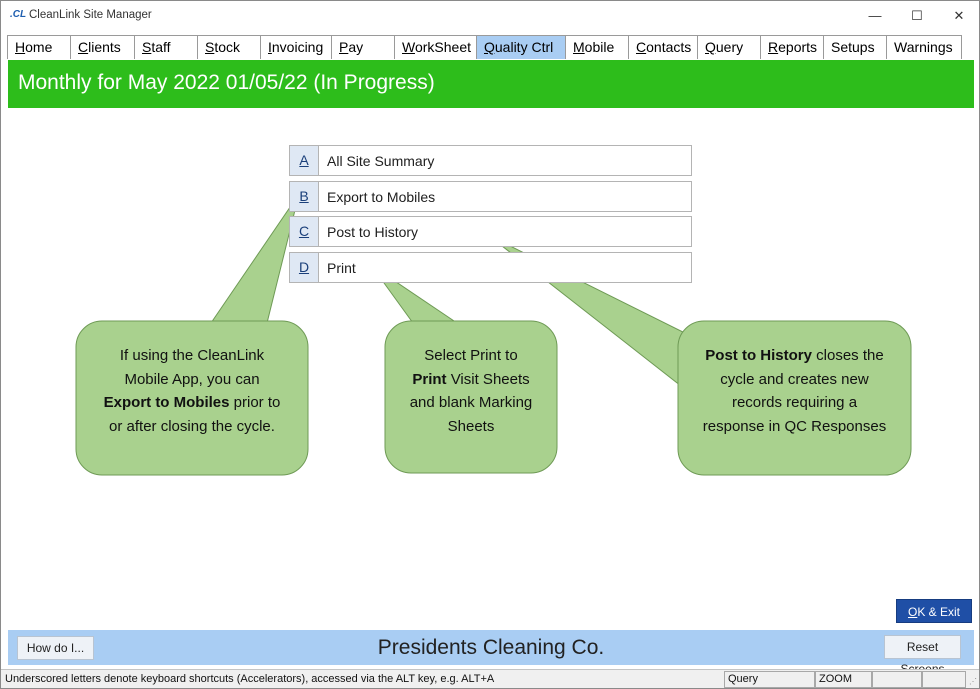 The width and height of the screenshot is (980, 689). Describe the element at coordinates (192, 355) in the screenshot. I see `callout-line: If using the CleanLink` at that location.